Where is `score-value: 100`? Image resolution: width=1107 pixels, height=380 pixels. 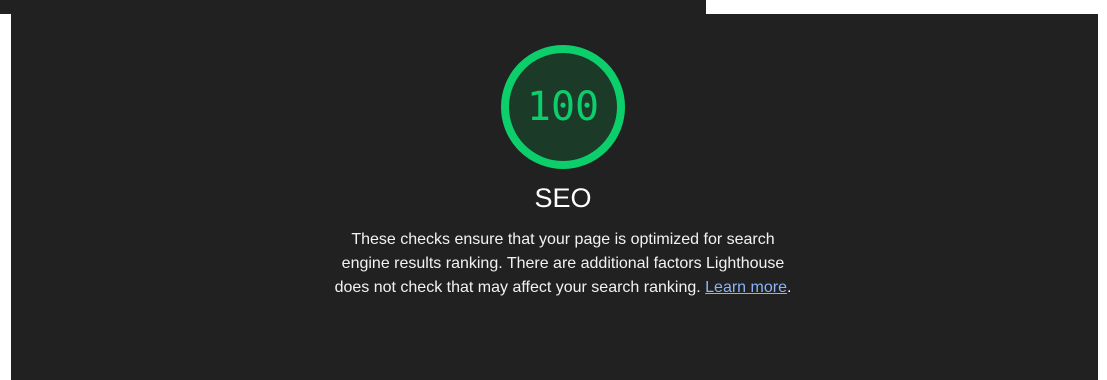 score-value: 100 is located at coordinates (563, 107).